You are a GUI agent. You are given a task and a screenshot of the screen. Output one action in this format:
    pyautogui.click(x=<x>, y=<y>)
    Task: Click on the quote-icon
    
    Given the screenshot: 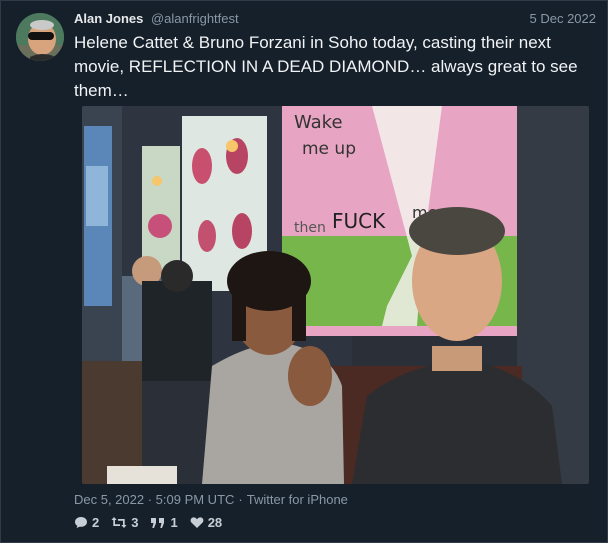 What is the action you would take?
    pyautogui.click(x=158, y=522)
    